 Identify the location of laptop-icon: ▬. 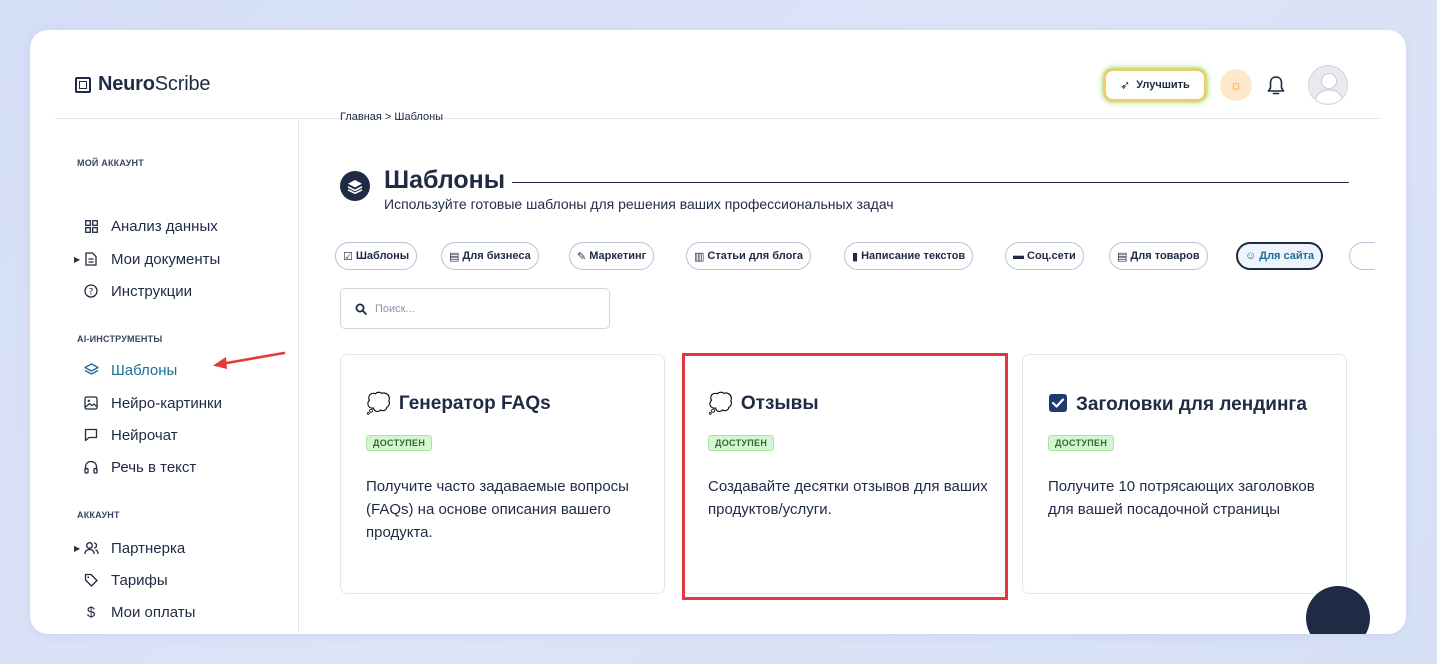
(1018, 256).